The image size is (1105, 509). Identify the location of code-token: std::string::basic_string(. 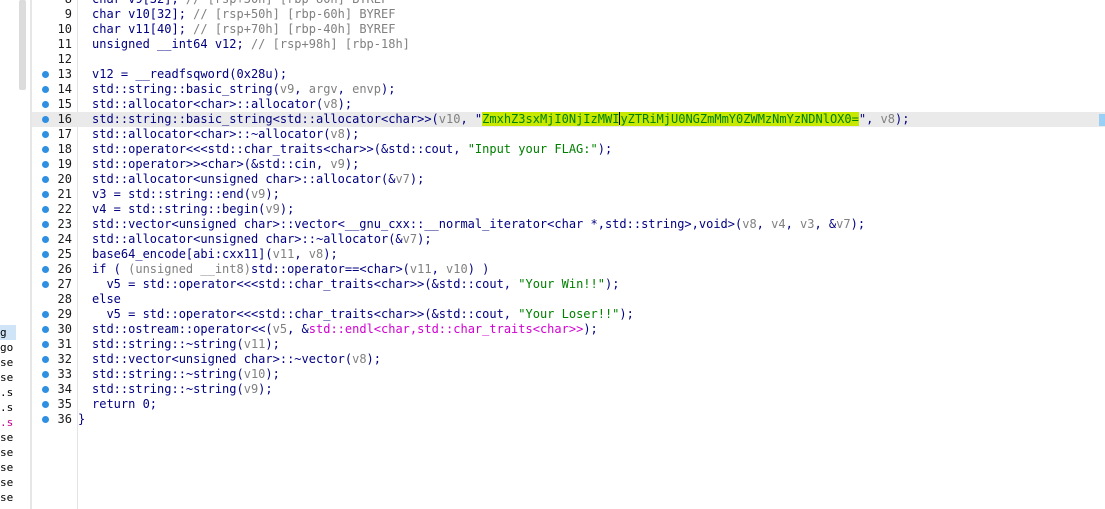
(186, 89).